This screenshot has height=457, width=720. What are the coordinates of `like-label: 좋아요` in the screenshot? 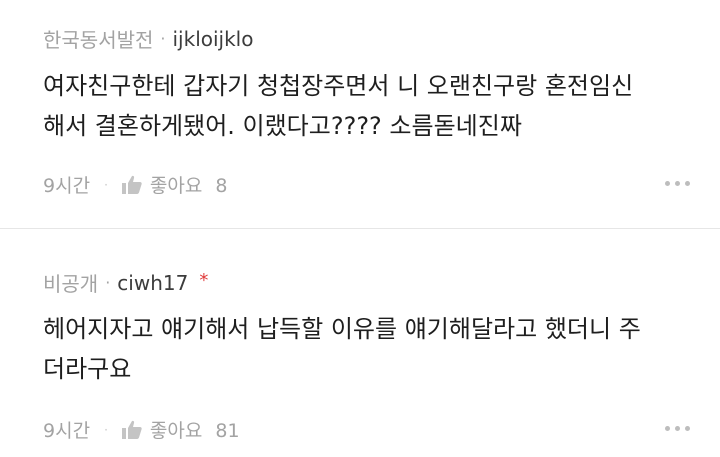 It's located at (176, 431).